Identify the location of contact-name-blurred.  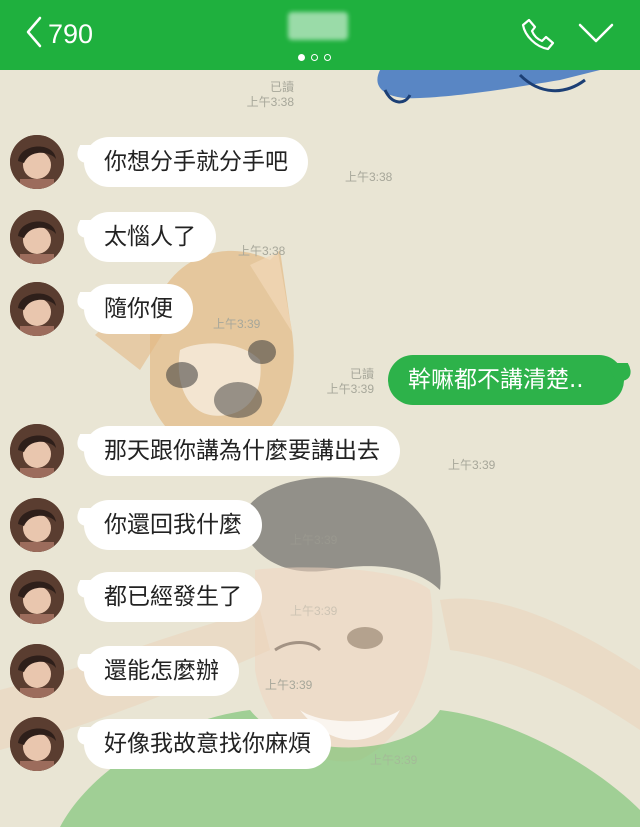
(318, 26).